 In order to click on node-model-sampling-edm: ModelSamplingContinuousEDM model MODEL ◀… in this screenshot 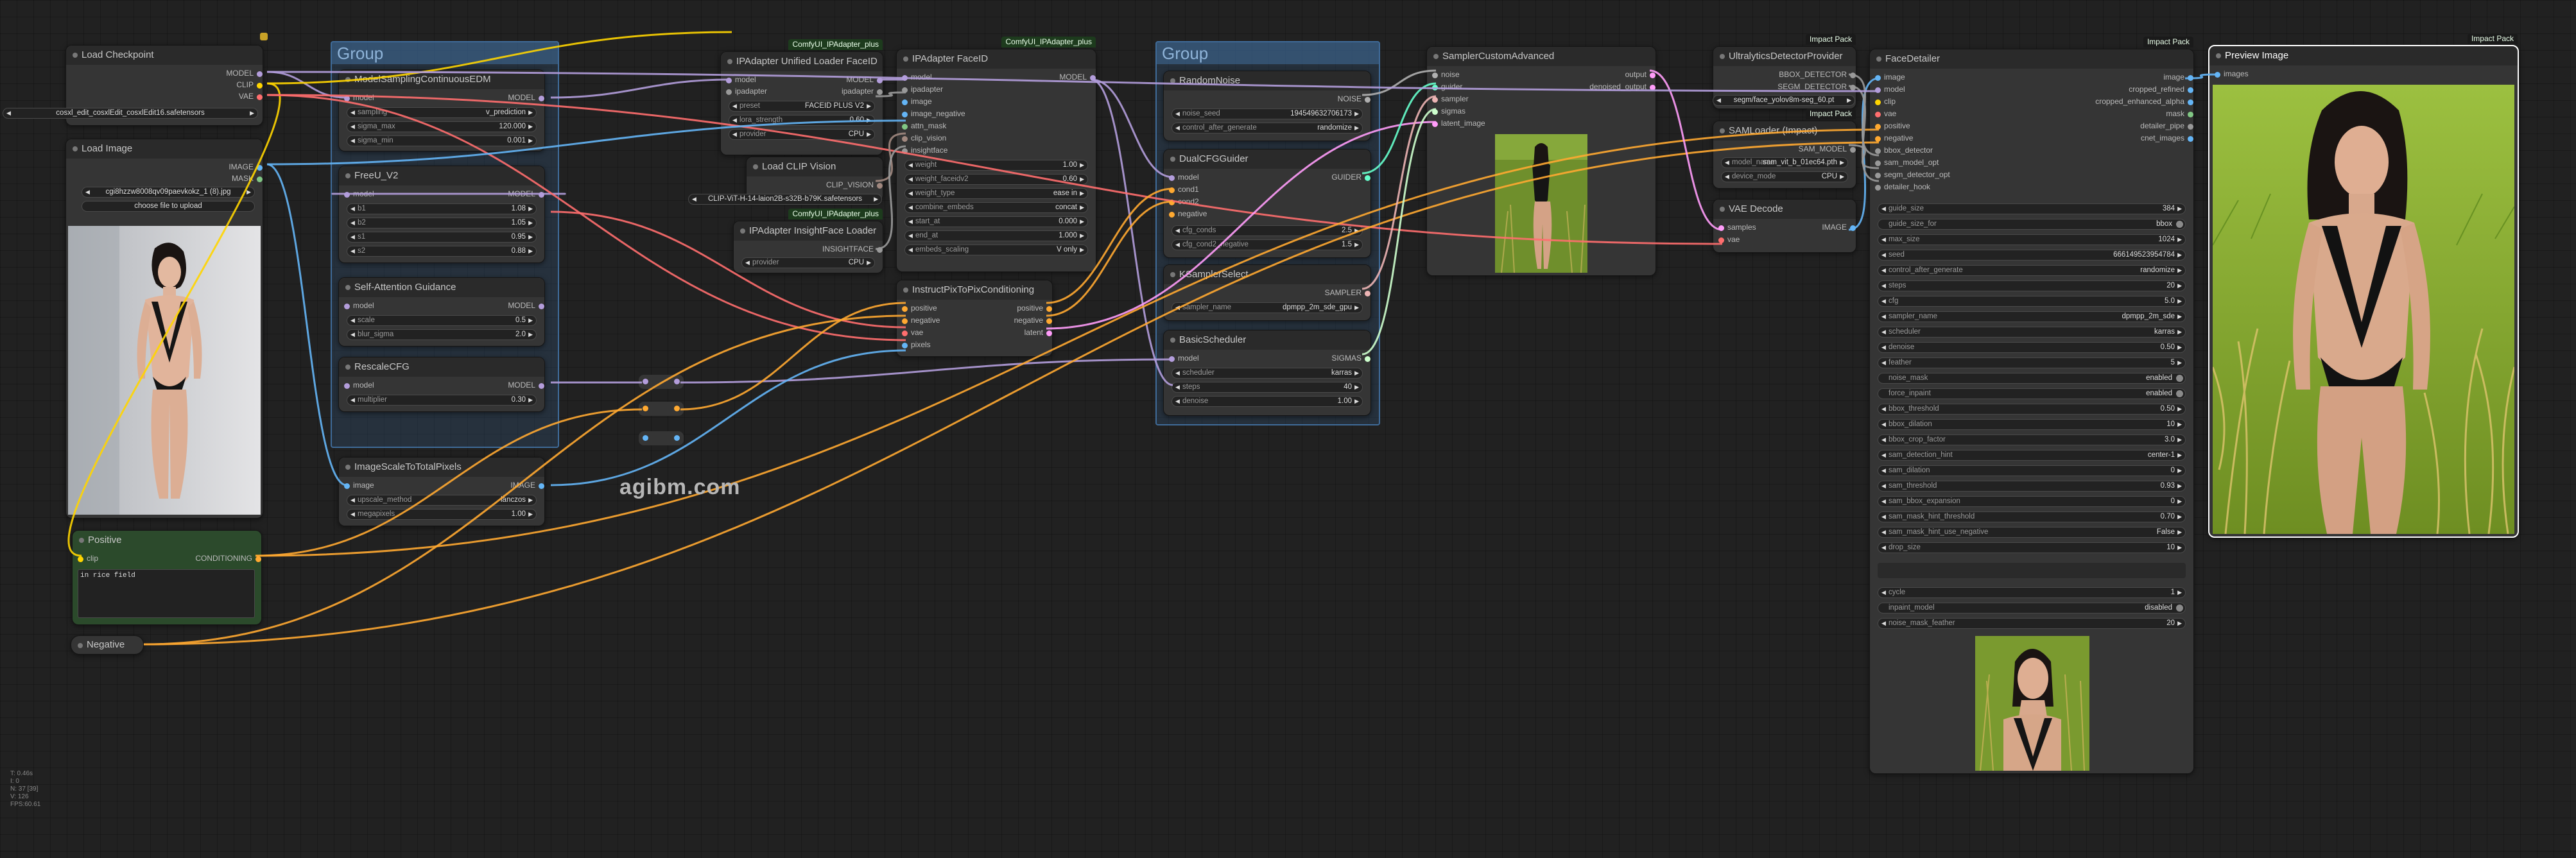, I will do `click(442, 110)`.